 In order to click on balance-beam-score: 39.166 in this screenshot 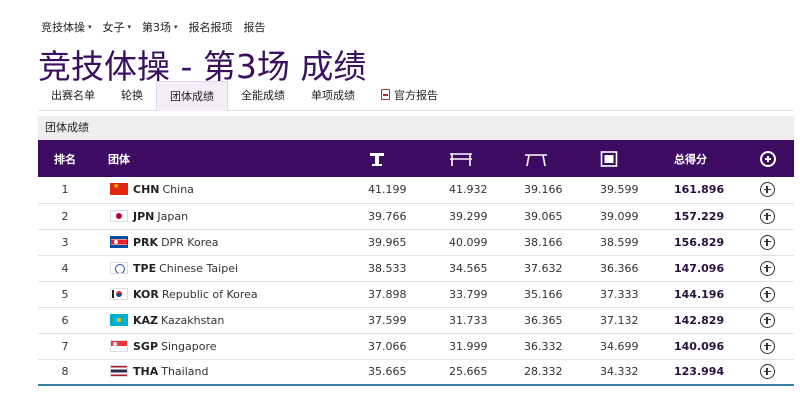, I will do `click(543, 190)`.